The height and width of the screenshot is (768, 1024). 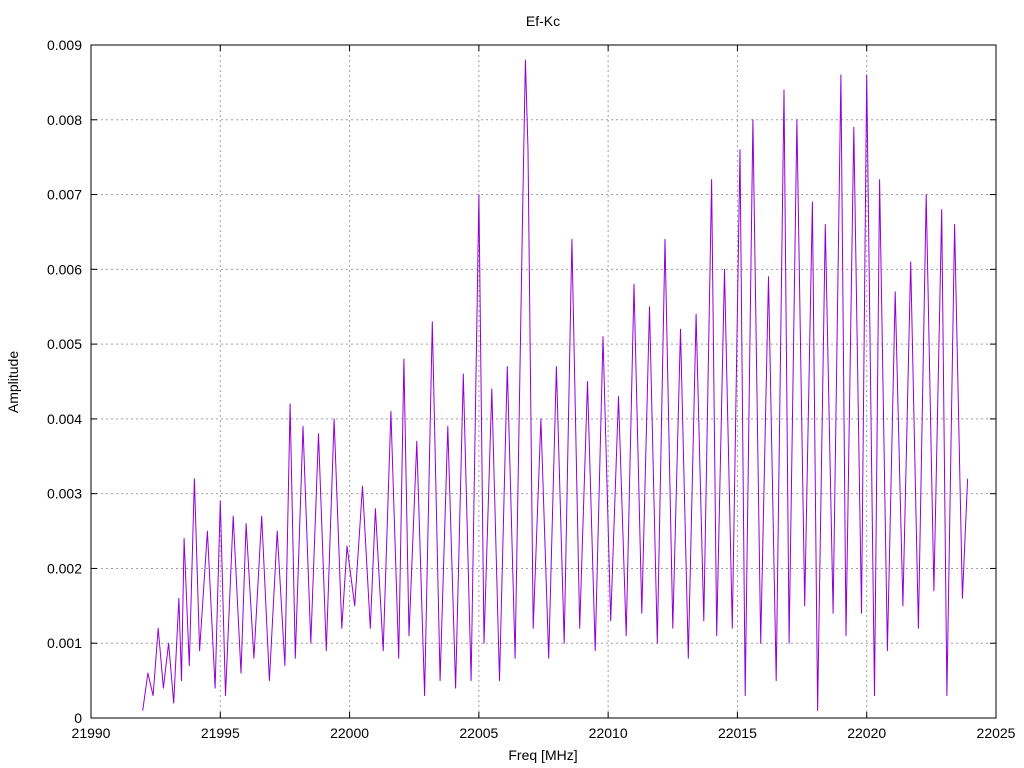 I want to click on x-tick-label: 22005, so click(x=478, y=733).